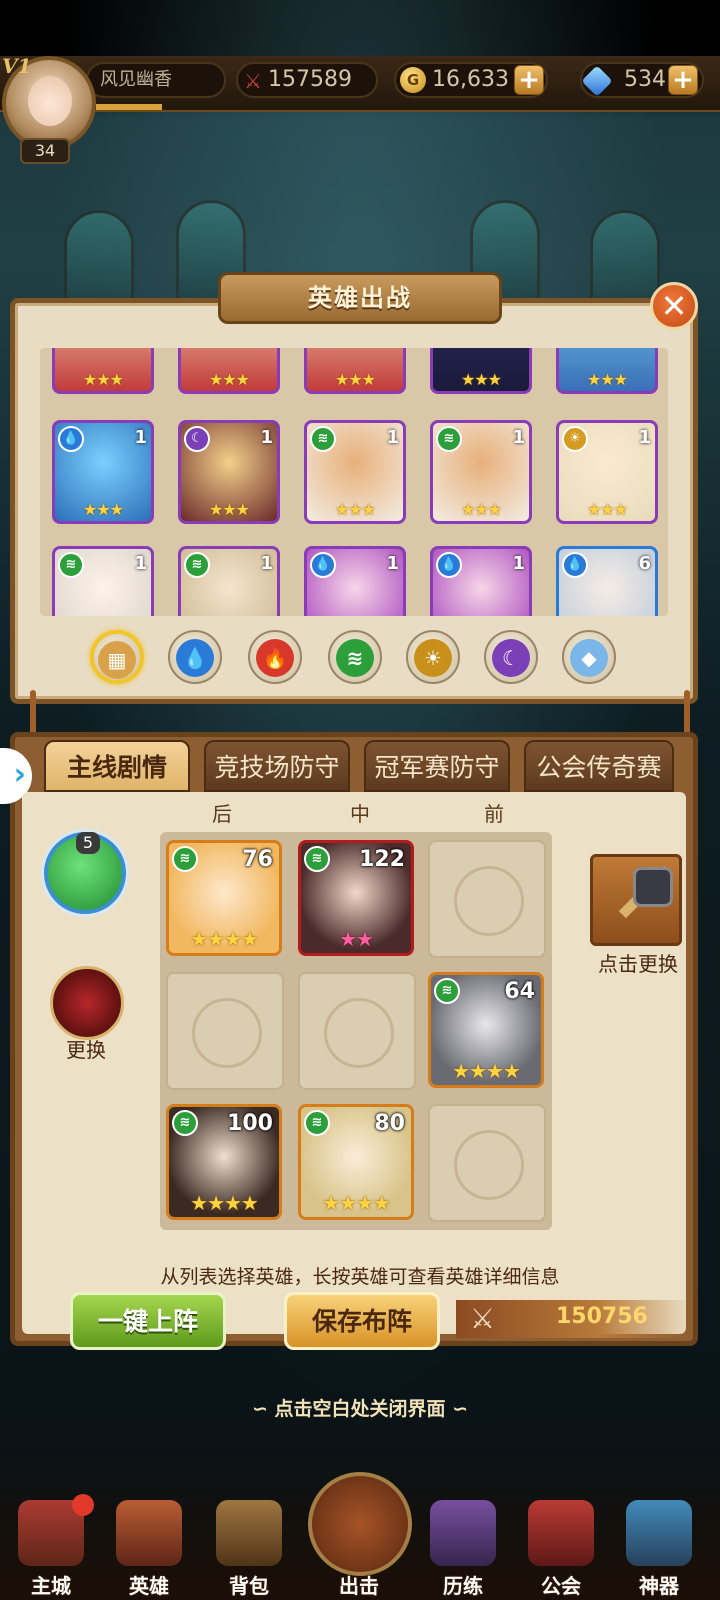 This screenshot has width=720, height=1600. What do you see at coordinates (86, 1048) in the screenshot?
I see `change-formation-label: 更换` at bounding box center [86, 1048].